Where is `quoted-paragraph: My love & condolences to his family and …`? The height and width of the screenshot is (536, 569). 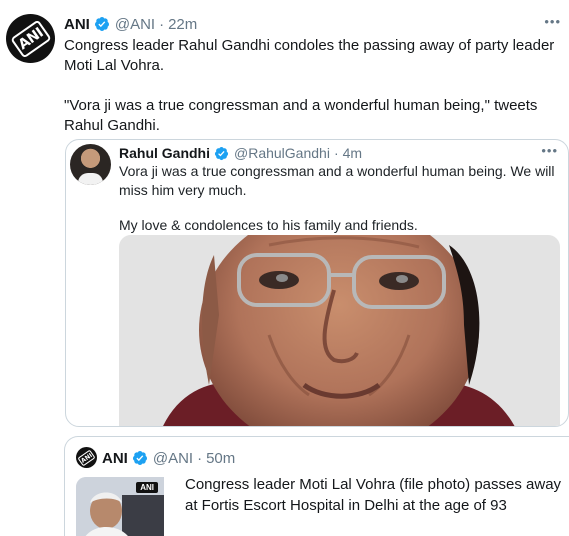 quoted-paragraph: My love & condolences to his family and … is located at coordinates (268, 225).